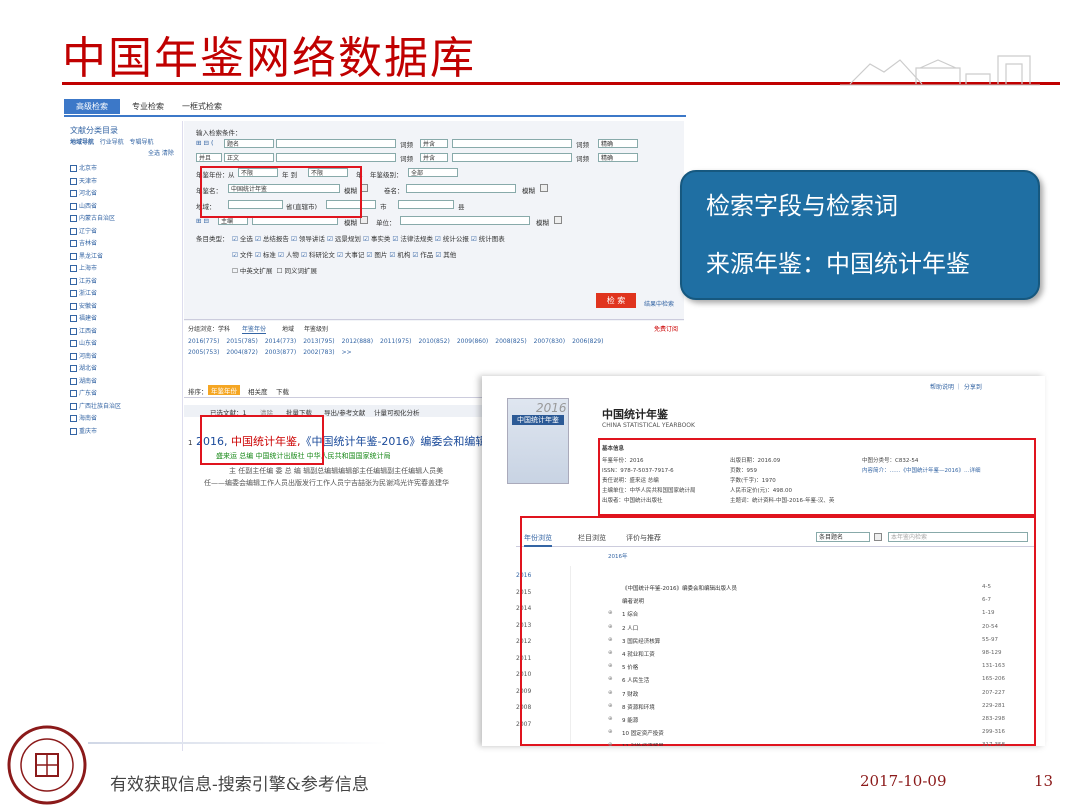 The width and height of the screenshot is (1080, 810). Describe the element at coordinates (161, 152) in the screenshot. I see `select-all-clear: 全选 清除` at that location.